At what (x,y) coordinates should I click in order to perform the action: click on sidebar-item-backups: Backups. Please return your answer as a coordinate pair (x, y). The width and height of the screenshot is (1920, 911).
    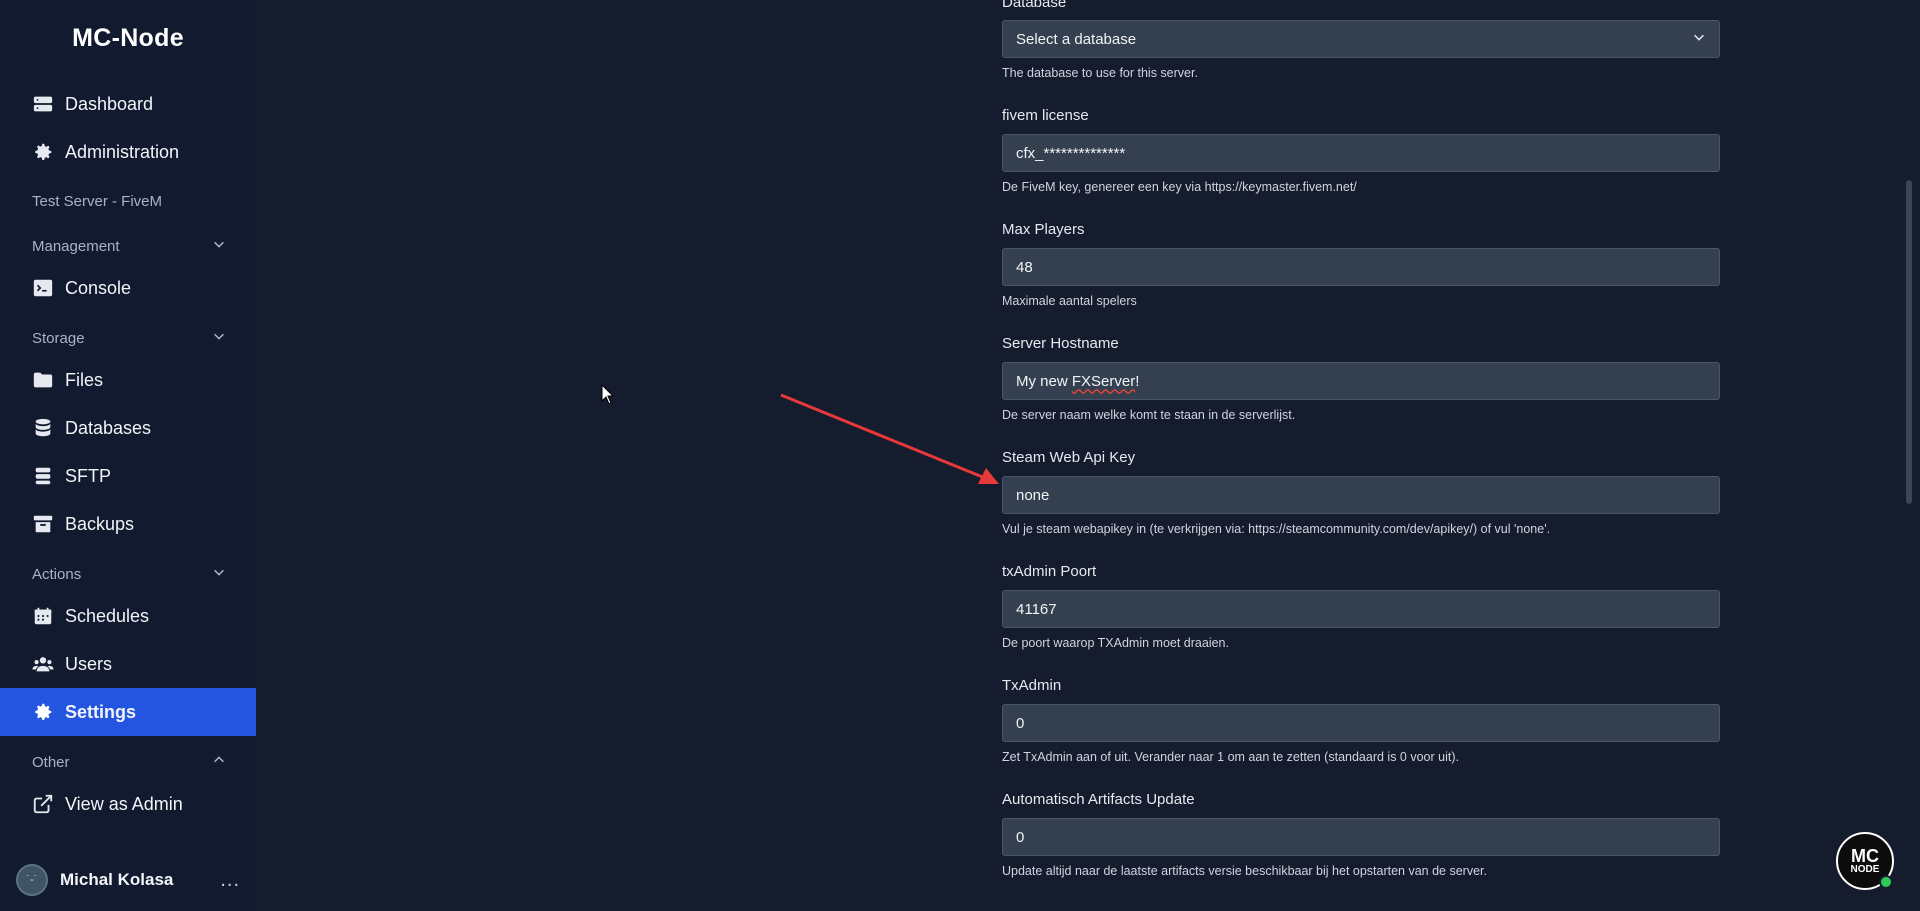
    Looking at the image, I should click on (128, 524).